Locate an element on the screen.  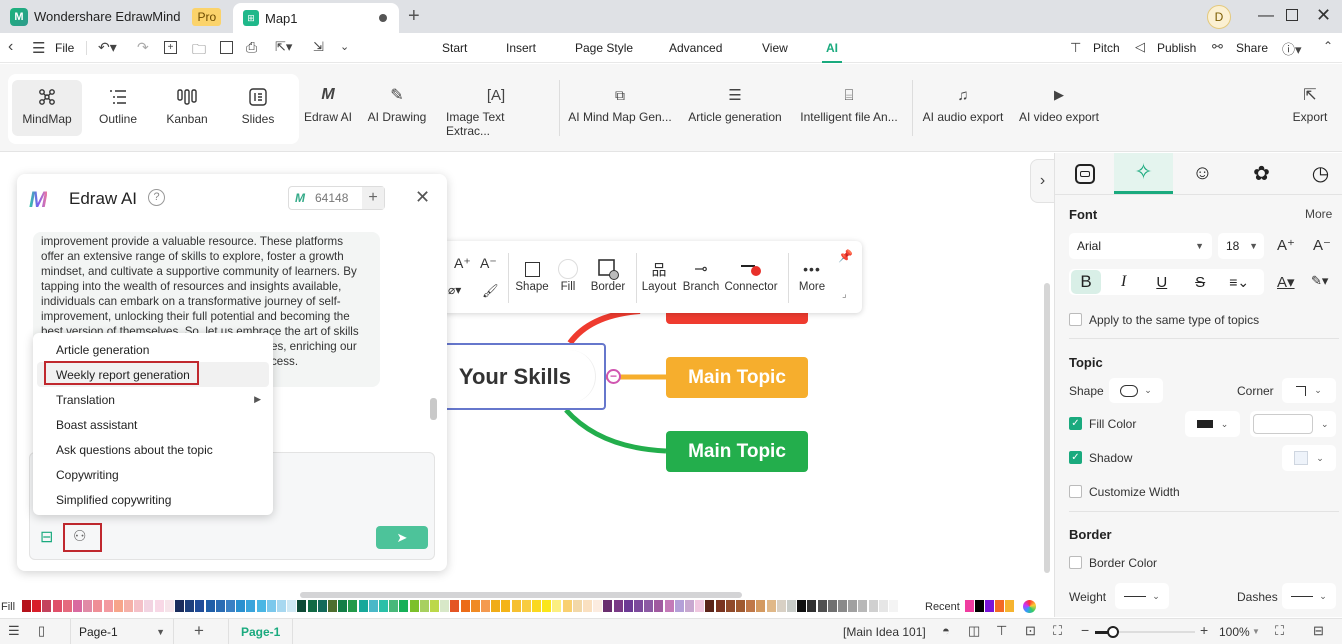
new-tab-plus-icon: + is located at coordinates (414, 16).